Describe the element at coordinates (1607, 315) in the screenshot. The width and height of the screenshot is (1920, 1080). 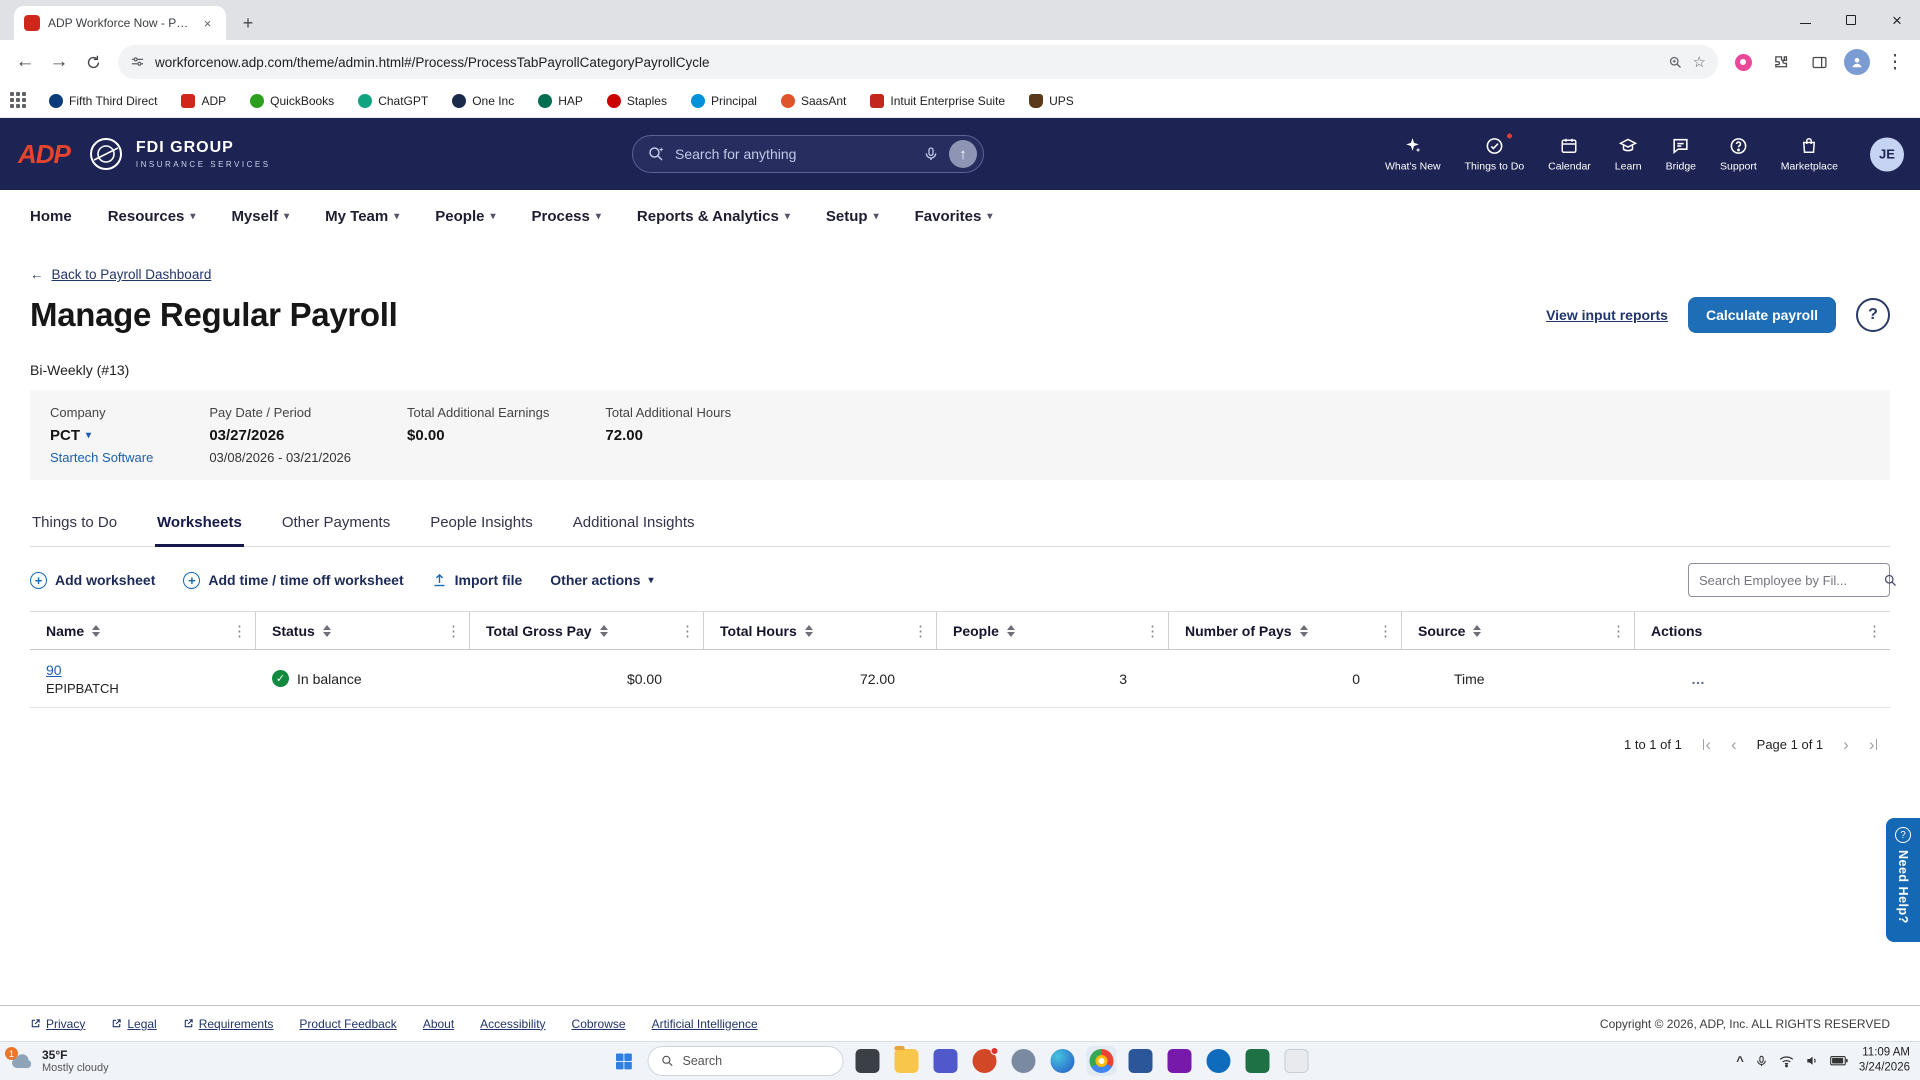
I see `view-input-reports-link: View input reports` at that location.